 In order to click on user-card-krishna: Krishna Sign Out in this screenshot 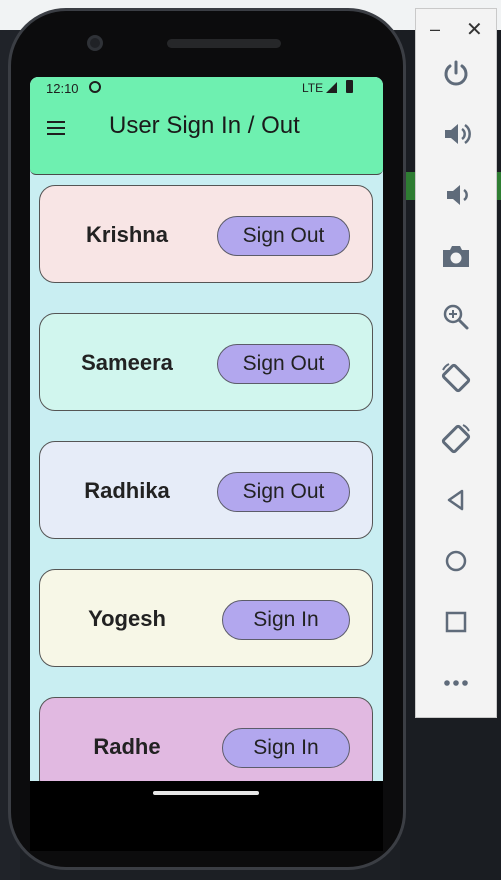, I will do `click(206, 234)`.